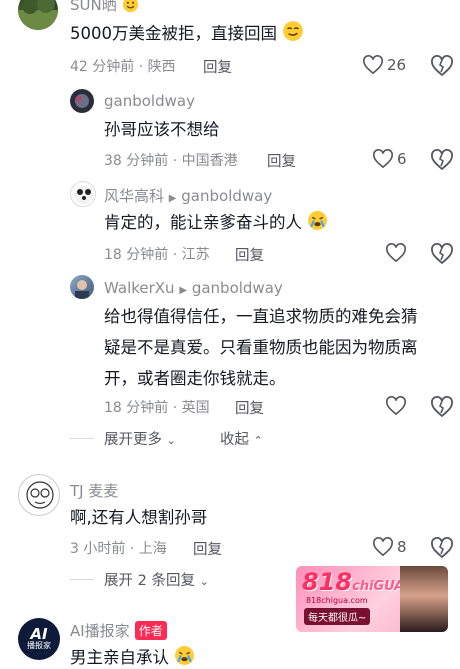  What do you see at coordinates (261, 347) in the screenshot?
I see `comment-text-line: 疑是不是真爱。只看重物质也能因为物质离` at bounding box center [261, 347].